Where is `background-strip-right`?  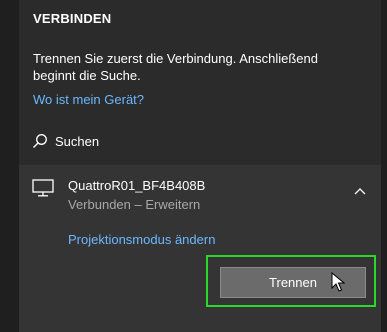
background-strip-right is located at coordinates (384, 166).